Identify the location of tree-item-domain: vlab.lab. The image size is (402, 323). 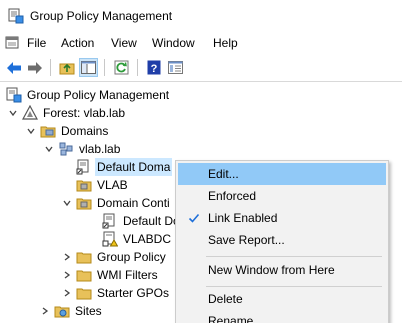
(83, 149).